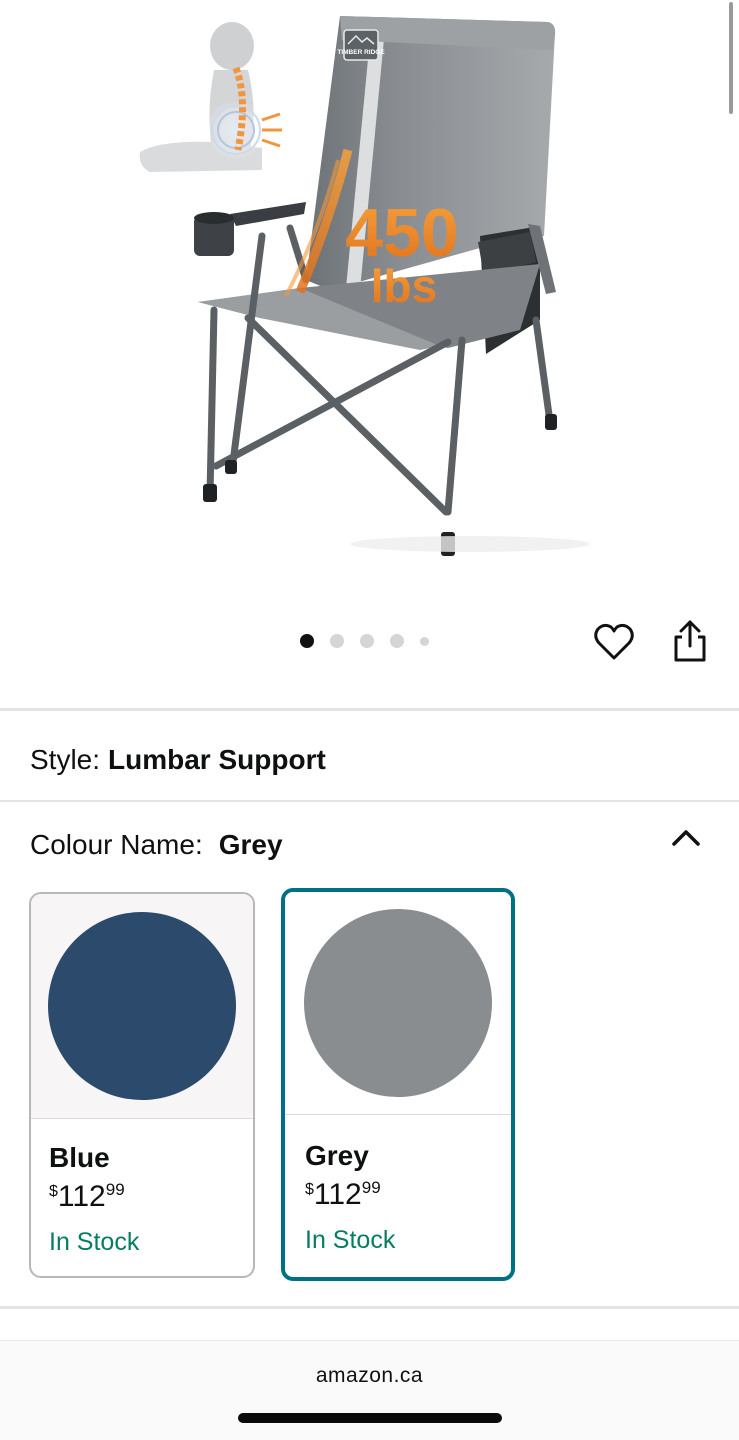 This screenshot has height=1440, width=739. Describe the element at coordinates (690, 641) in the screenshot. I see `share-icon` at that location.